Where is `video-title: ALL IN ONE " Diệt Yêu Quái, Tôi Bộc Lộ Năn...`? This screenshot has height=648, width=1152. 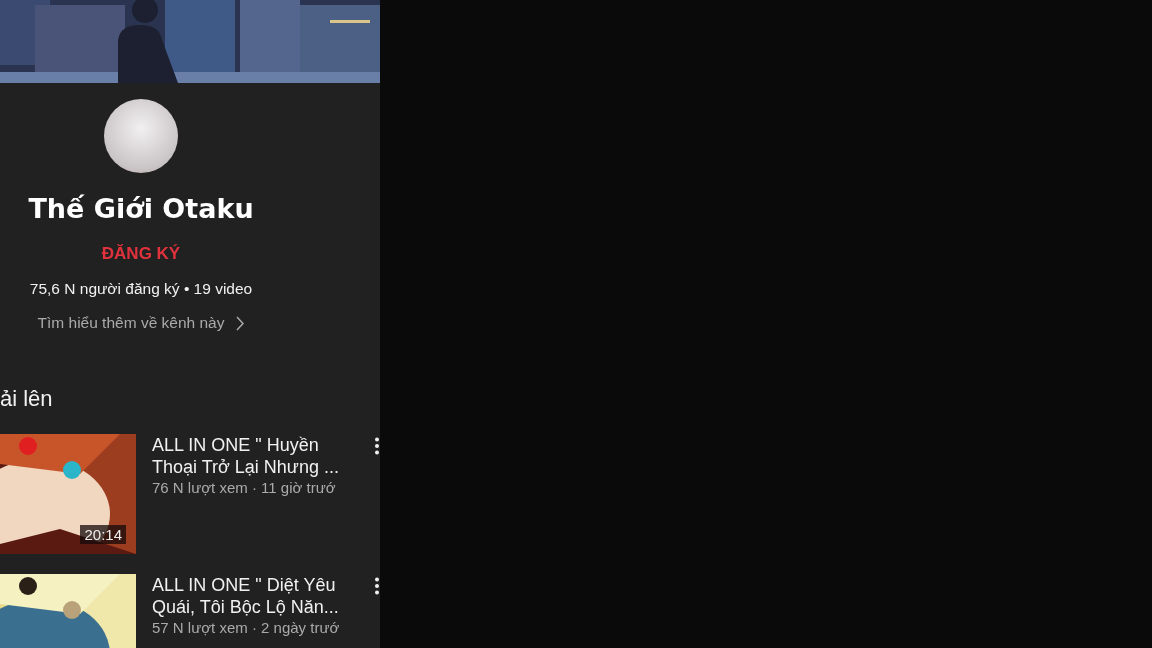
video-title: ALL IN ONE " Diệt Yêu Quái, Tôi Bộc Lộ Năn... is located at coordinates (251, 596).